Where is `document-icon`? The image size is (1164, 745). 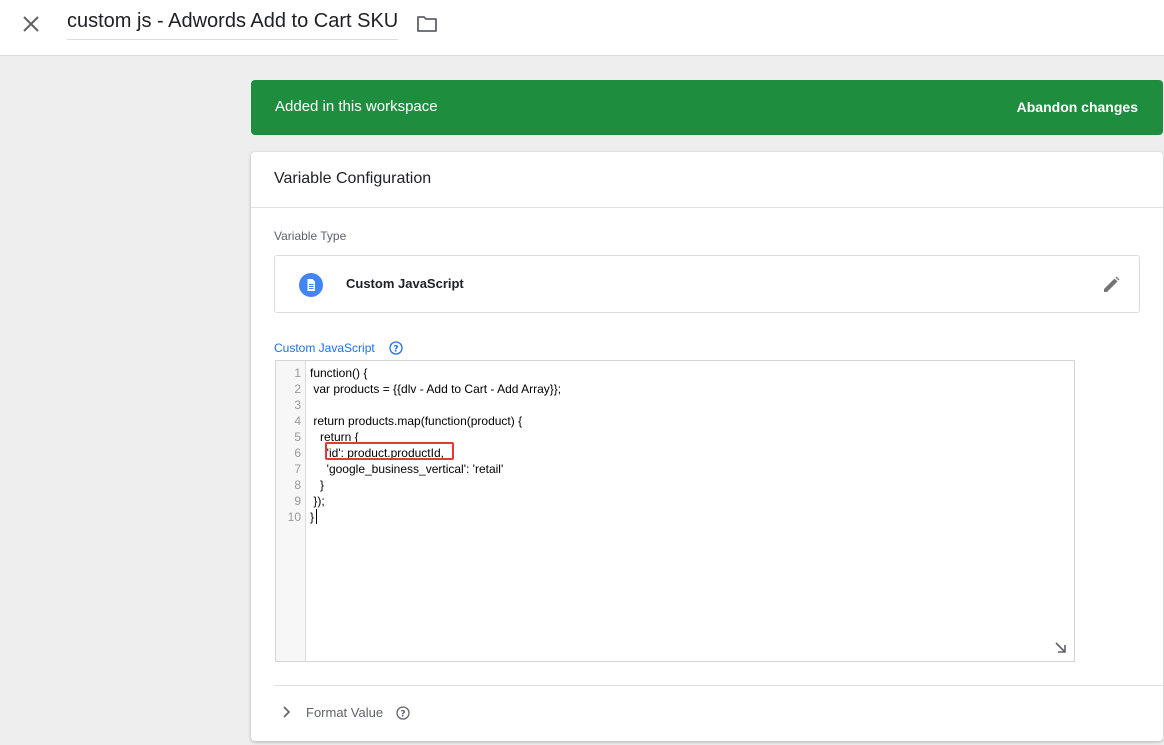
document-icon is located at coordinates (311, 285).